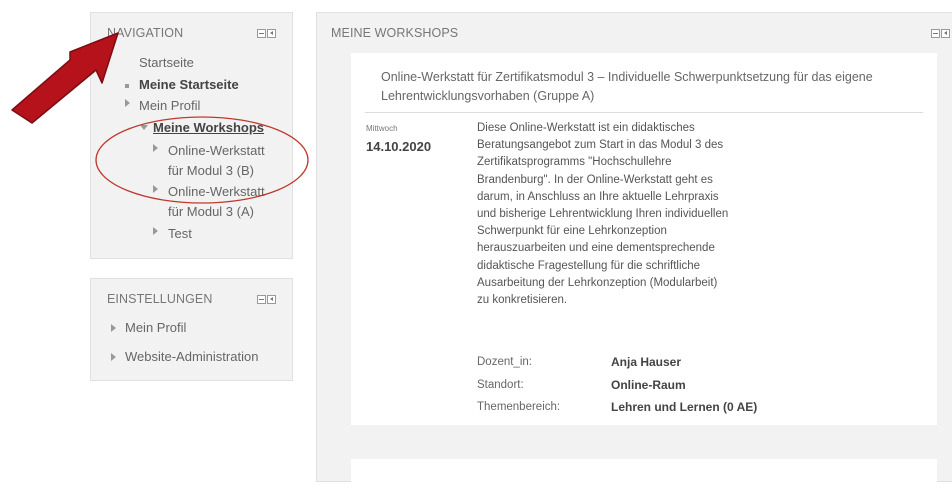  Describe the element at coordinates (144, 127) in the screenshot. I see `collapse-arrow-icon` at that location.